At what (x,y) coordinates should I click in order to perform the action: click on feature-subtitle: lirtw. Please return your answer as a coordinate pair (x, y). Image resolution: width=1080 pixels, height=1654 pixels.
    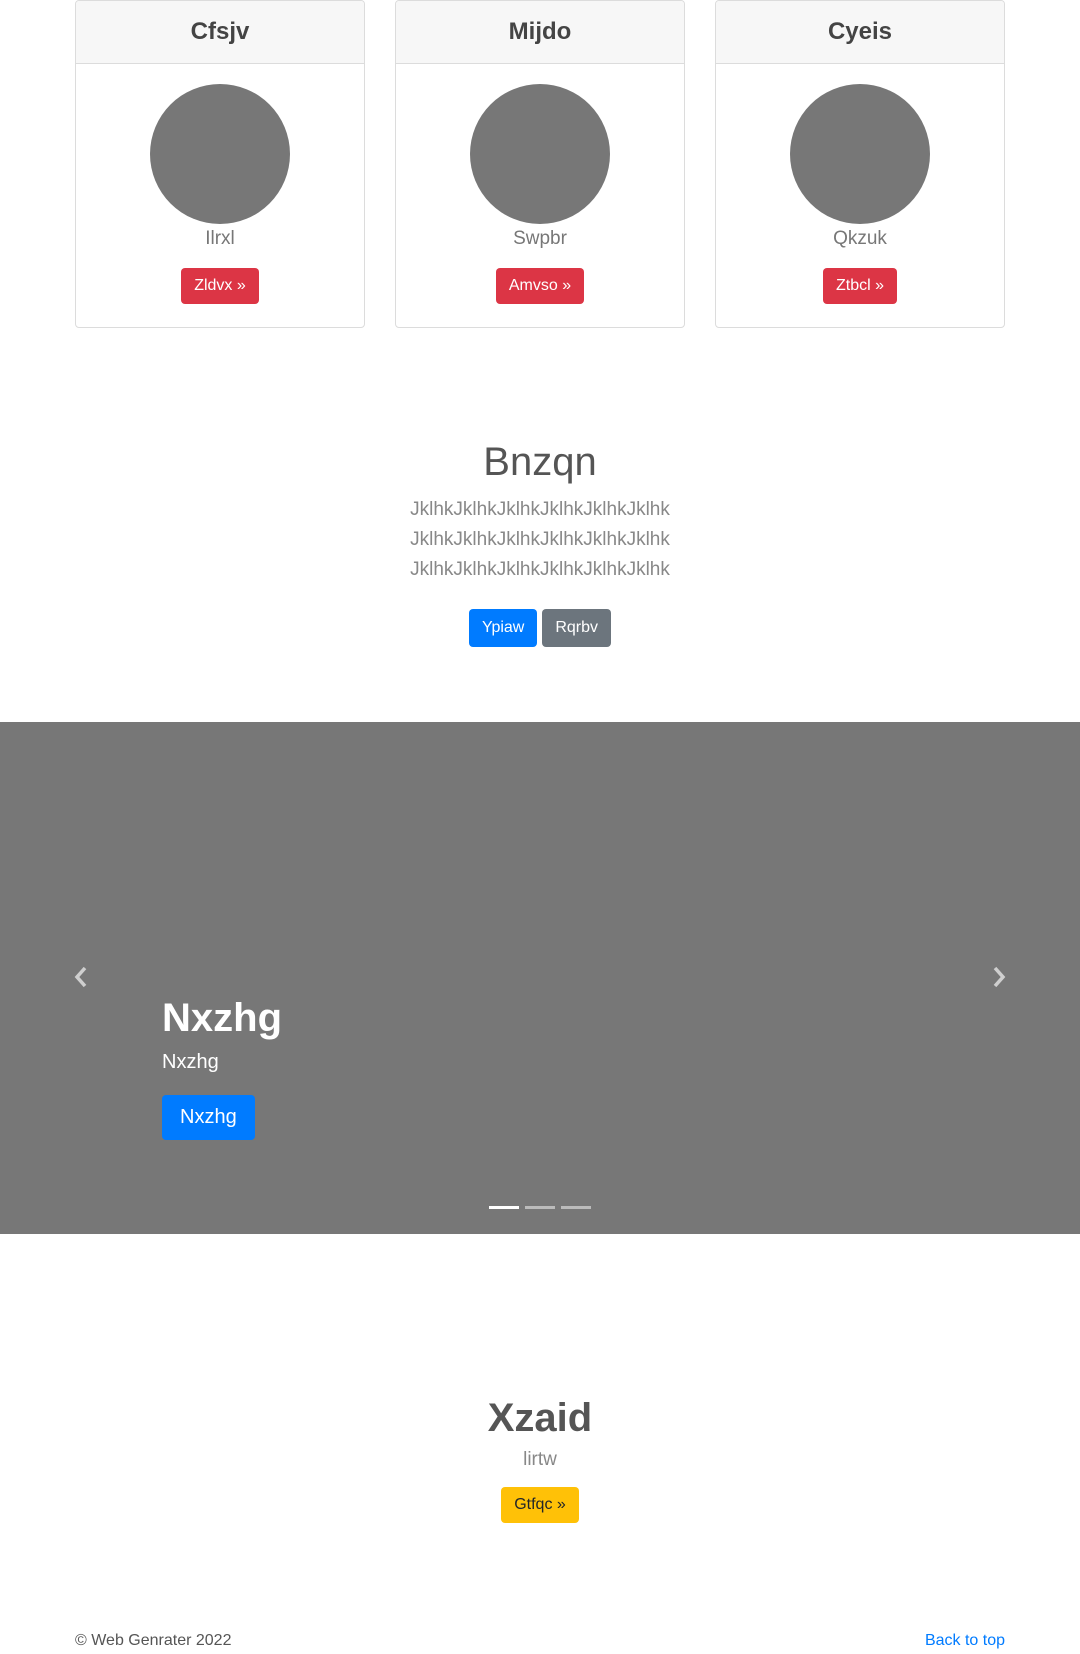
    Looking at the image, I should click on (540, 1459).